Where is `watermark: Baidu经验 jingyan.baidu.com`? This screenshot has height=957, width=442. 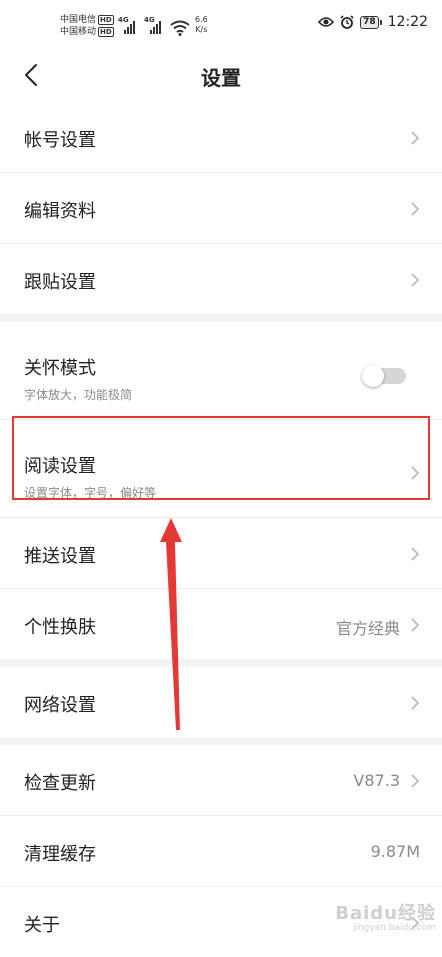 watermark: Baidu经验 jingyan.baidu.com is located at coordinates (385, 916).